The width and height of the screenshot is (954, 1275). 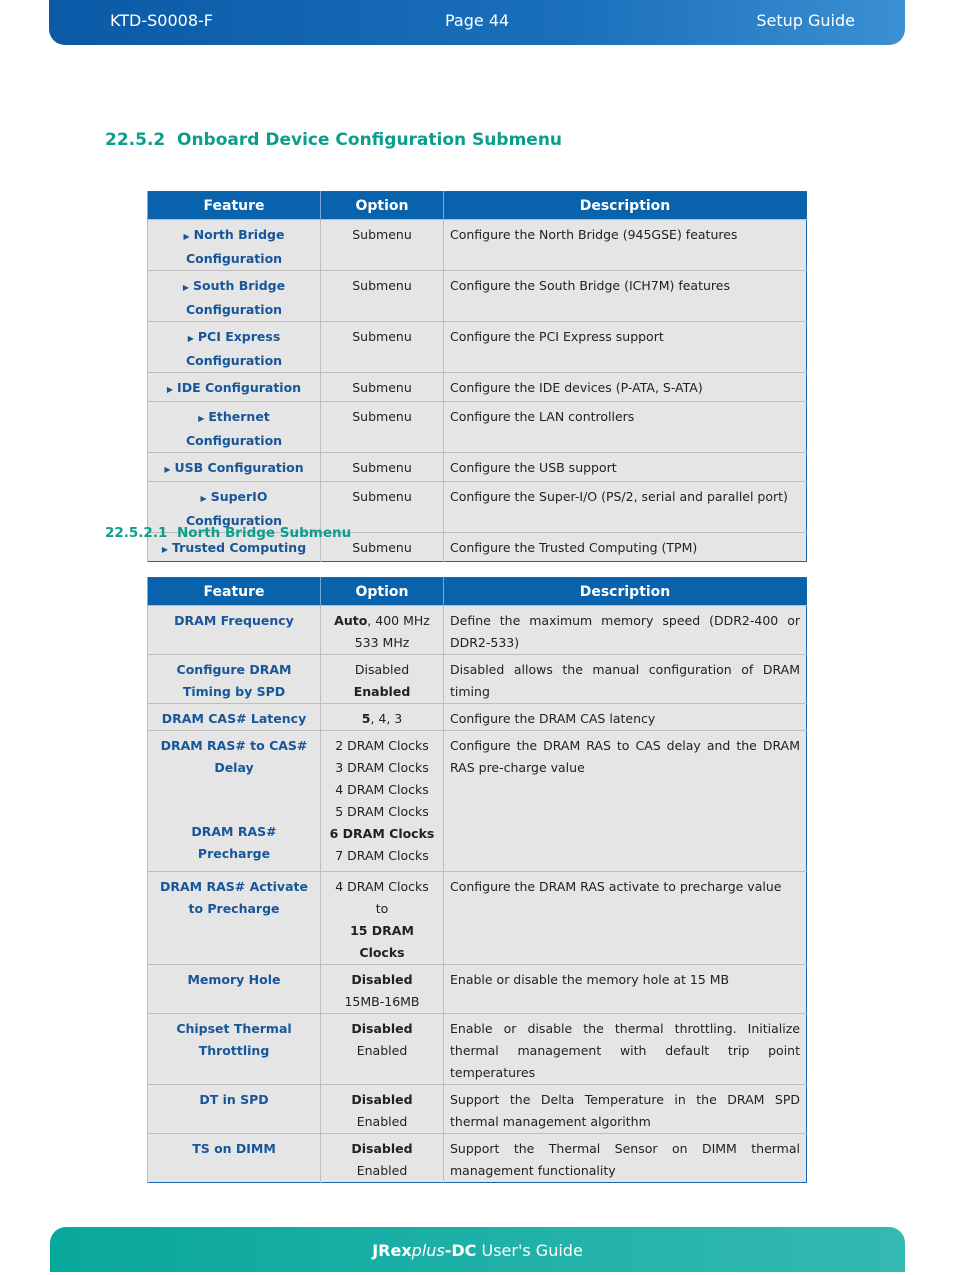 I want to click on feature-label: Chipset Thermal Throttling, so click(x=234, y=1040).